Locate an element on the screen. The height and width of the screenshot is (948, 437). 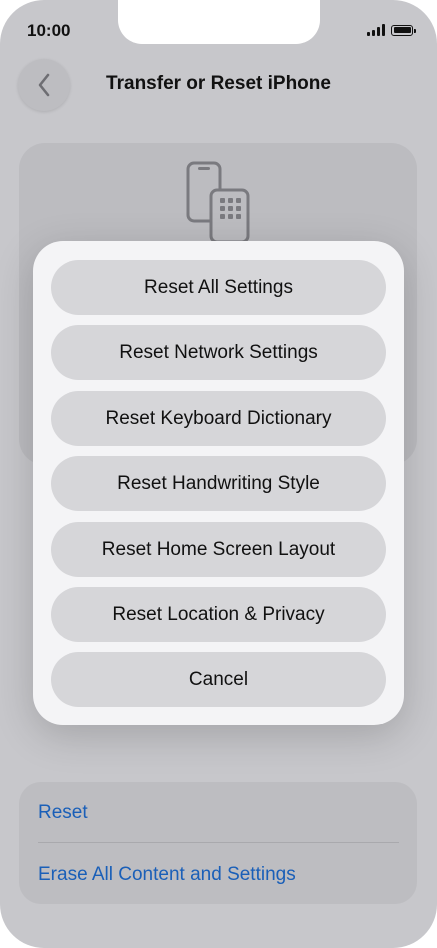
divider is located at coordinates (218, 842).